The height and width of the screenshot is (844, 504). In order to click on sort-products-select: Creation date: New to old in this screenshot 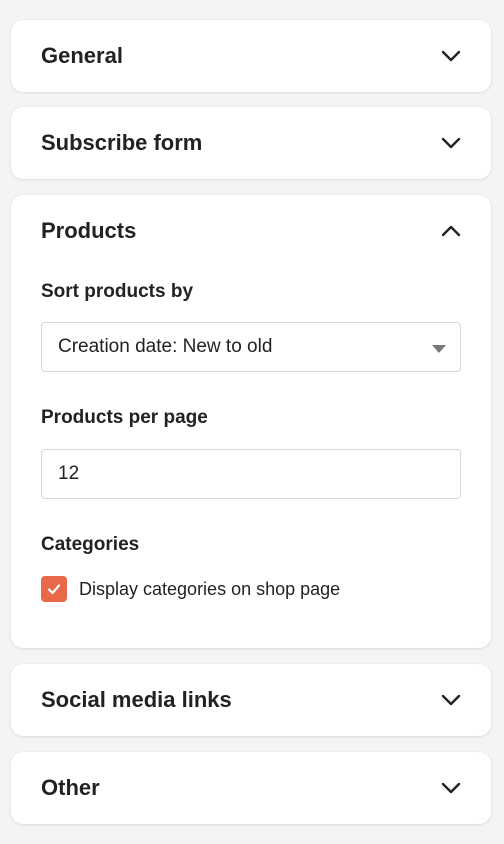, I will do `click(251, 347)`.